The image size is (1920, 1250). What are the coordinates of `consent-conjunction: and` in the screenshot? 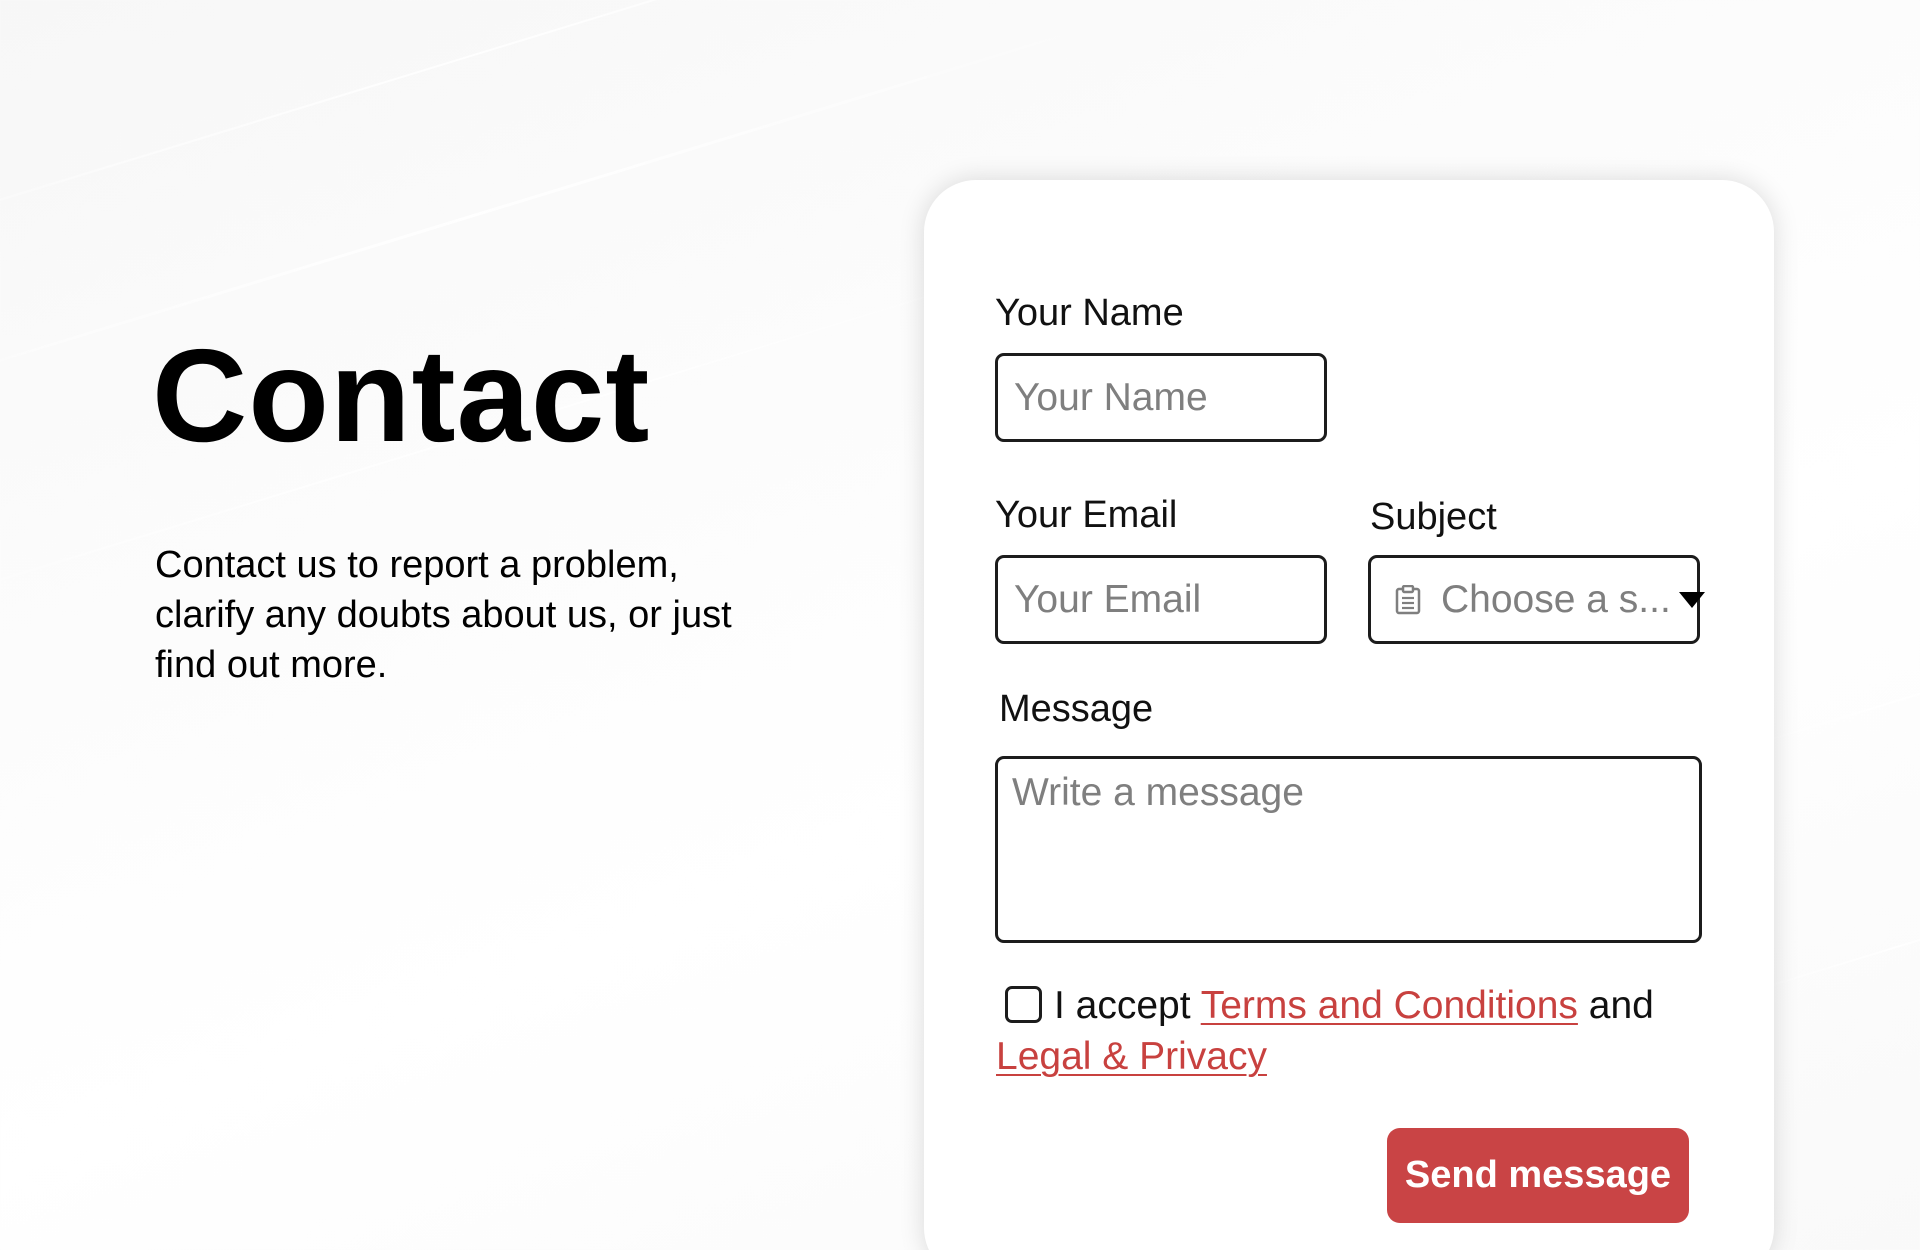 It's located at (1621, 1005).